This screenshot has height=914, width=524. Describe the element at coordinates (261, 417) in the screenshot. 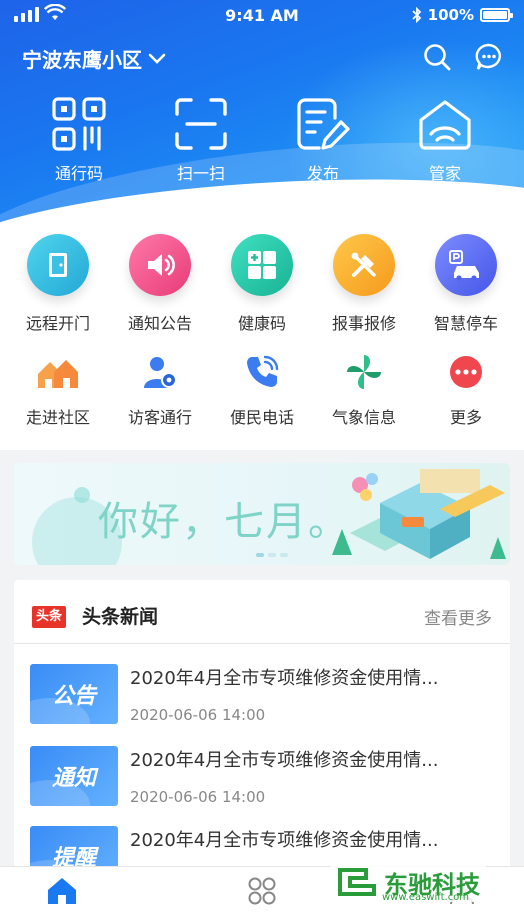

I see `service-label: 便民电话` at that location.